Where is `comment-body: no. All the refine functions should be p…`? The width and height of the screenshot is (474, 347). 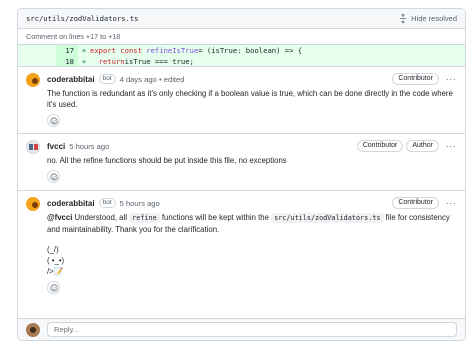 comment-body: no. All the refine functions should be p… is located at coordinates (252, 160).